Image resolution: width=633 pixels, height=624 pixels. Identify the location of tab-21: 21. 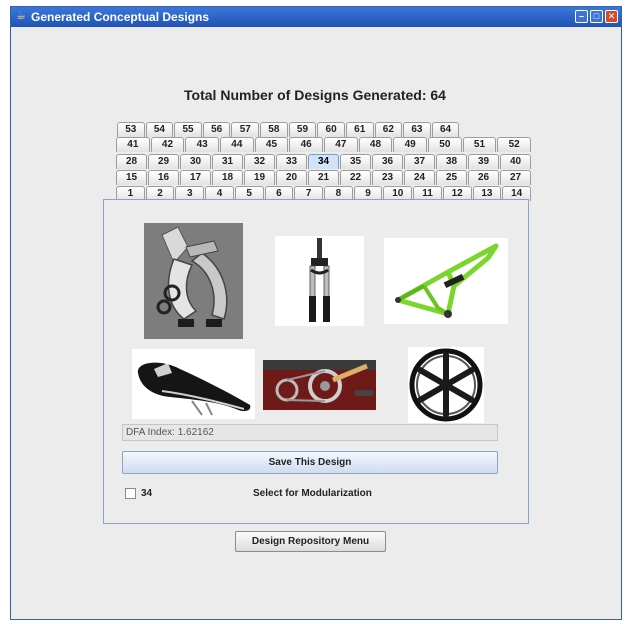
(323, 177).